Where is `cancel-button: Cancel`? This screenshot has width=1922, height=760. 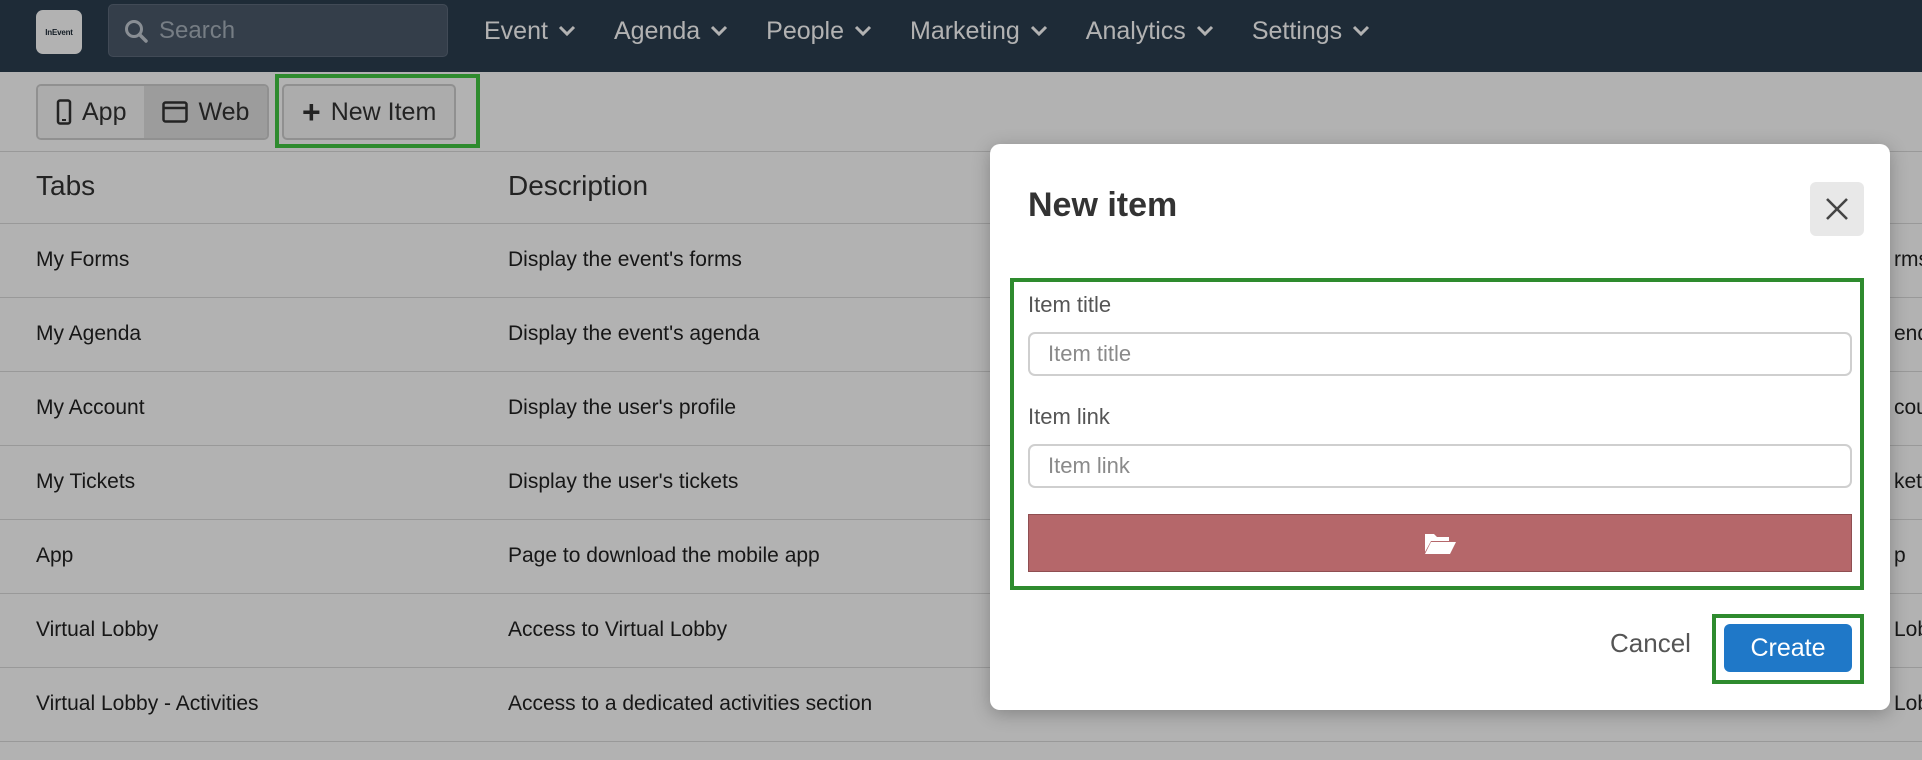 cancel-button: Cancel is located at coordinates (1650, 643).